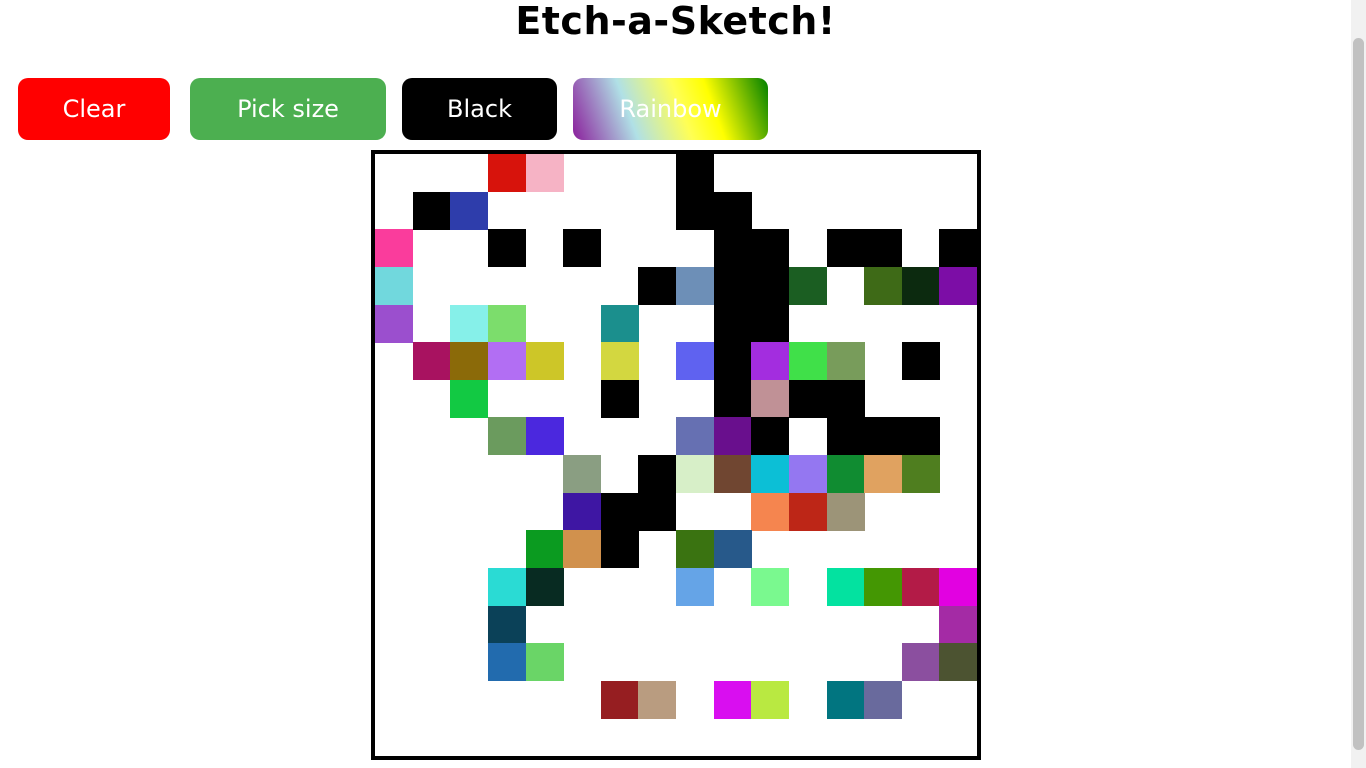 Image resolution: width=1366 pixels, height=768 pixels. Describe the element at coordinates (288, 109) in the screenshot. I see `pick-size-button: Pick size` at that location.